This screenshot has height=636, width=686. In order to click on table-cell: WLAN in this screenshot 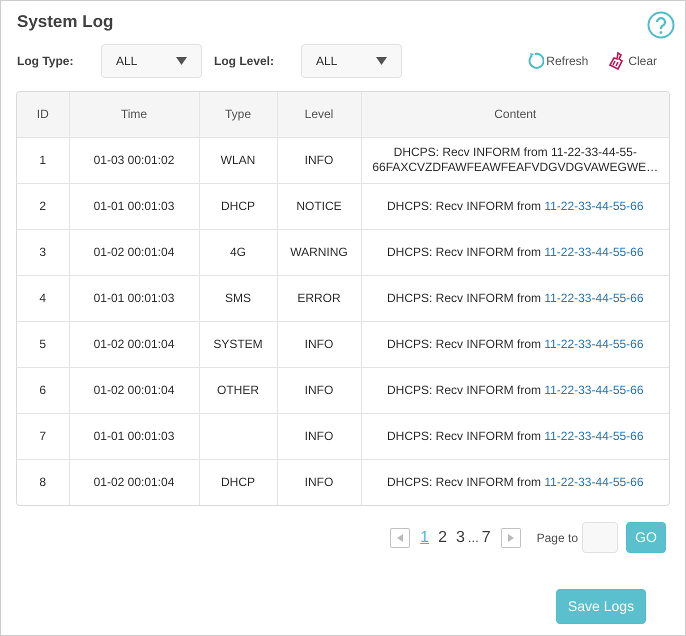, I will do `click(238, 160)`.